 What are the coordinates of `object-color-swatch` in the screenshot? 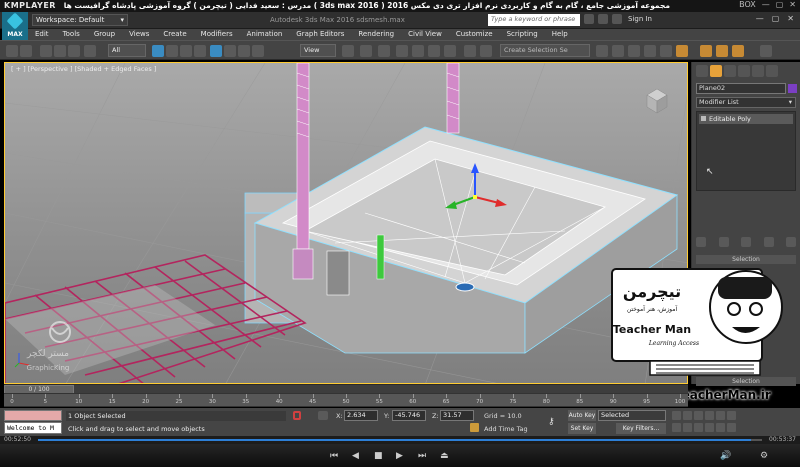 It's located at (792, 88).